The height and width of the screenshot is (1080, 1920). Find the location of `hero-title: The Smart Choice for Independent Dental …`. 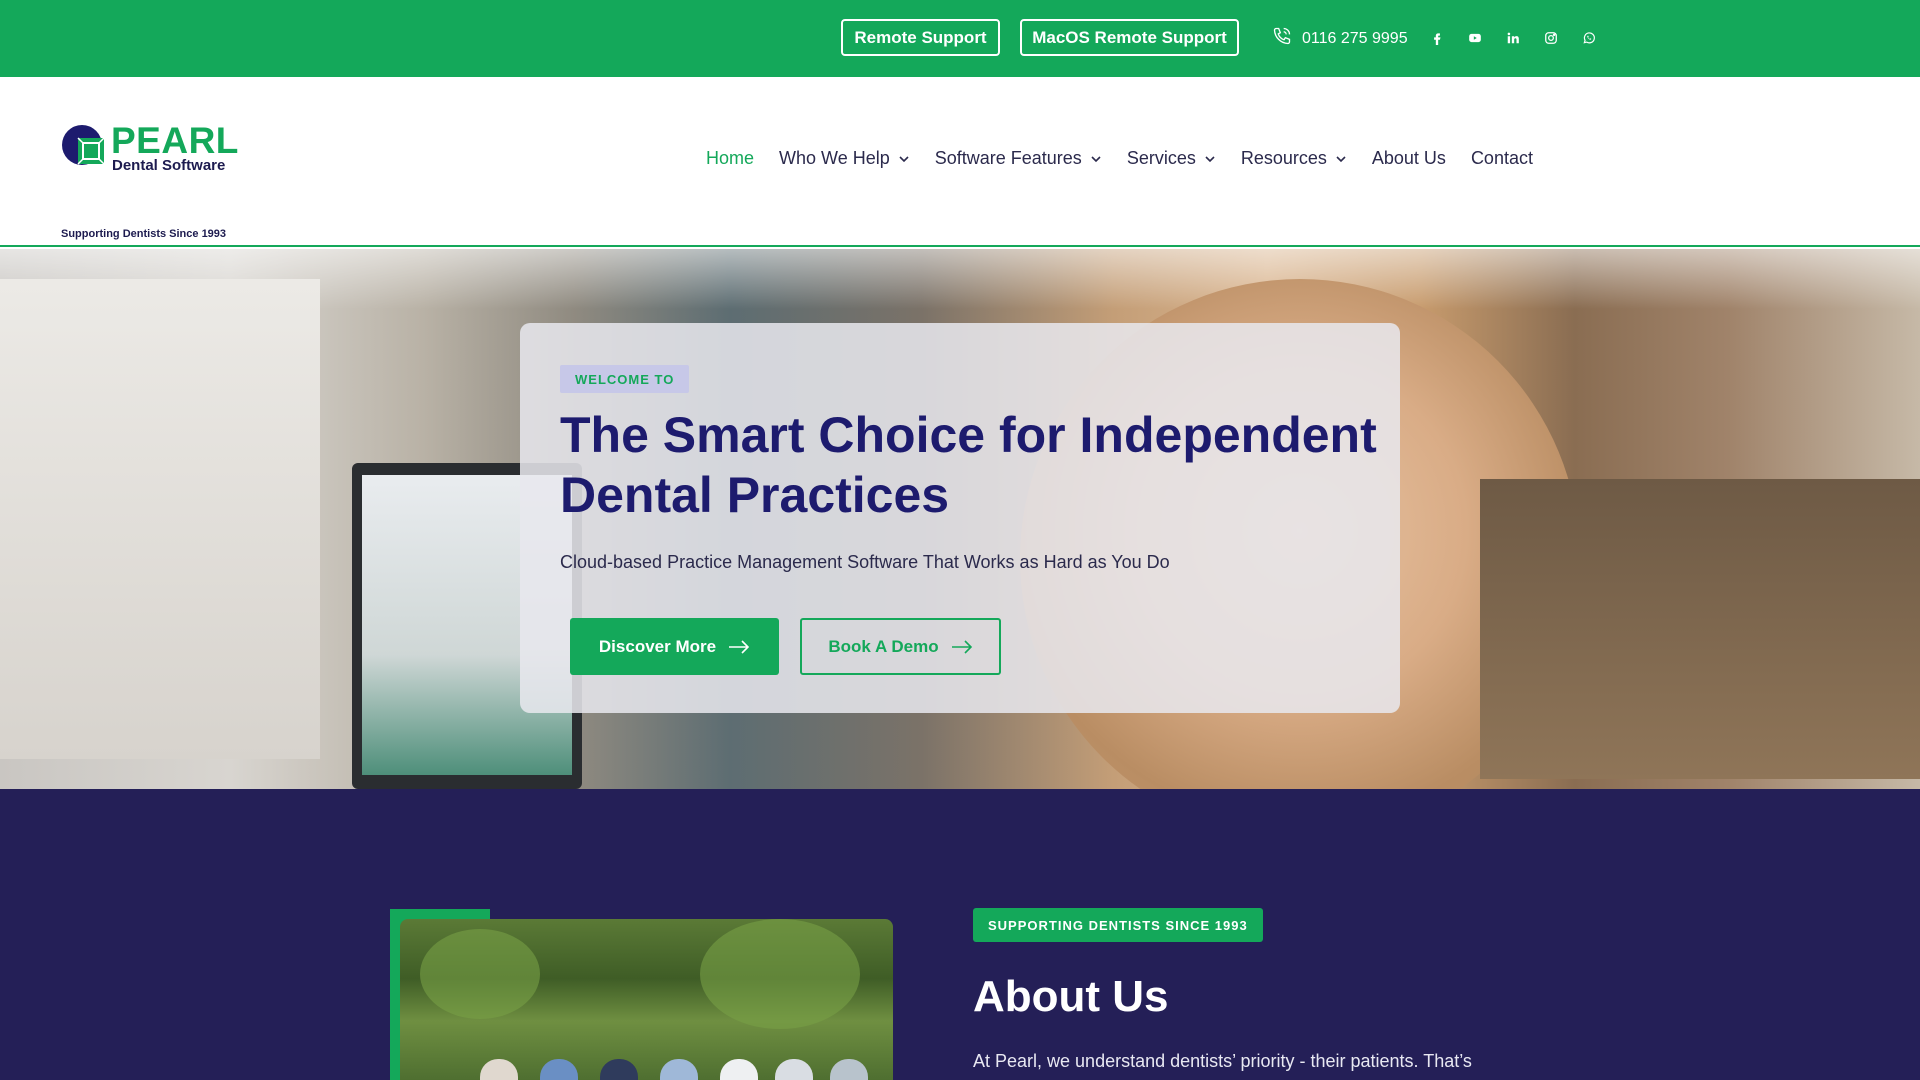

hero-title: The Smart Choice for Independent Dental … is located at coordinates (968, 465).